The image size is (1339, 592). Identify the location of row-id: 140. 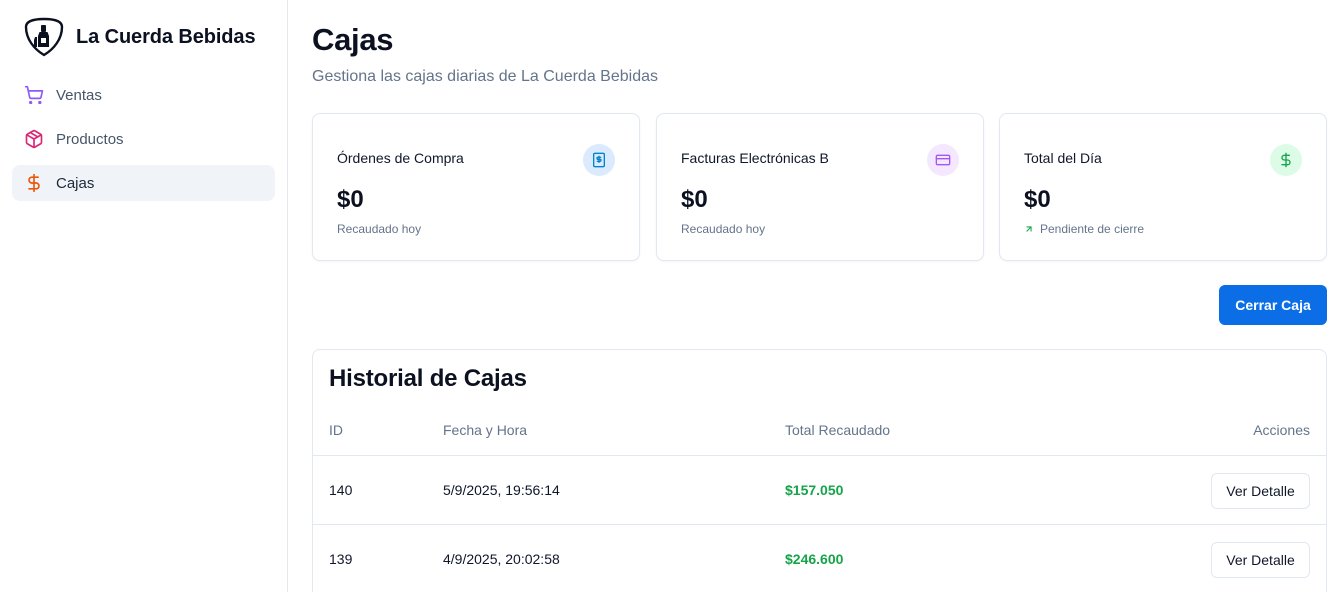
(341, 490).